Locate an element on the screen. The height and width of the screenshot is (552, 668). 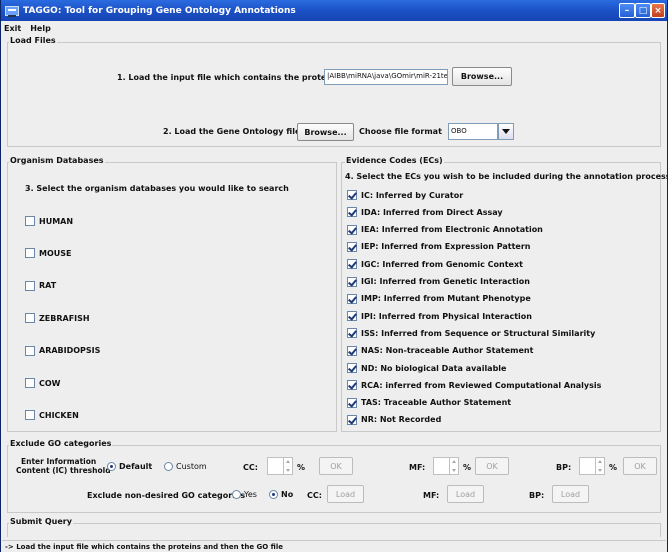
format-dropdown-arrow is located at coordinates (506, 131).